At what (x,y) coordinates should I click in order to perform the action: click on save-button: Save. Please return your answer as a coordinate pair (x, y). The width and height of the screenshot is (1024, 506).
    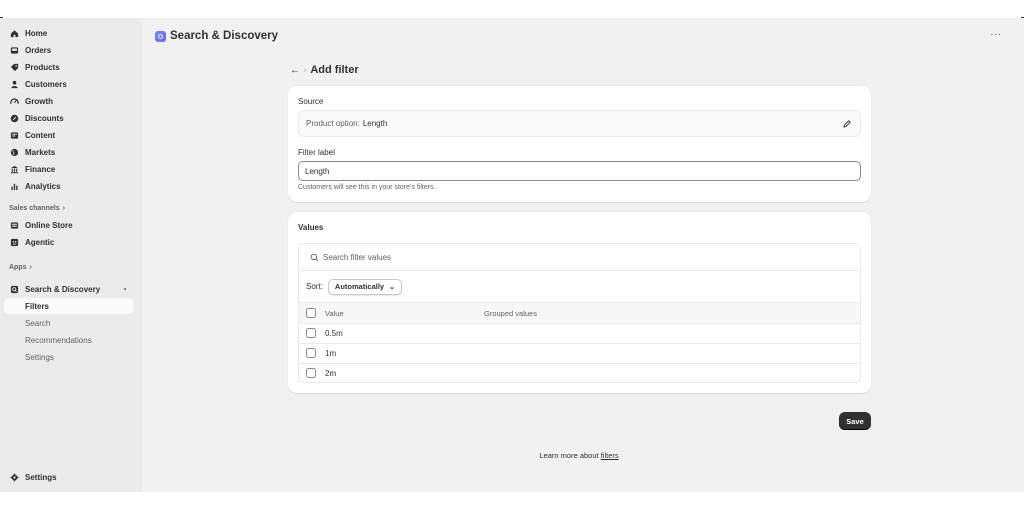
    Looking at the image, I should click on (855, 421).